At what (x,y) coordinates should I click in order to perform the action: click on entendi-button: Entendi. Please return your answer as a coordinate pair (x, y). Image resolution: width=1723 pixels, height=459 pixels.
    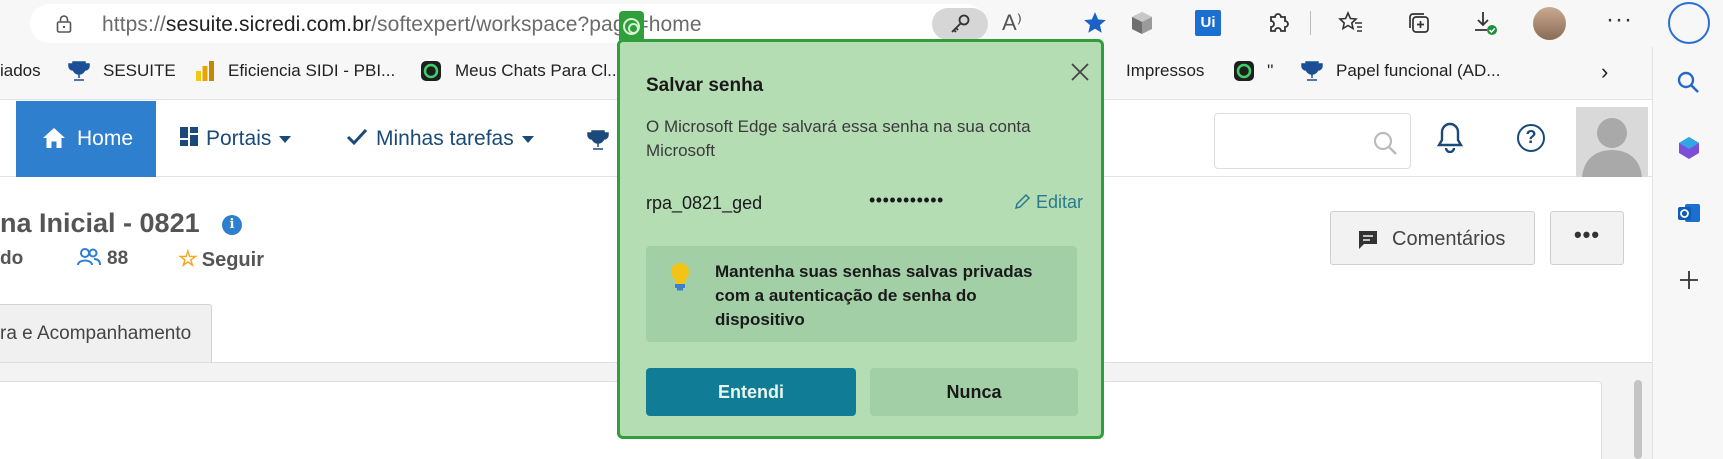
    Looking at the image, I should click on (751, 392).